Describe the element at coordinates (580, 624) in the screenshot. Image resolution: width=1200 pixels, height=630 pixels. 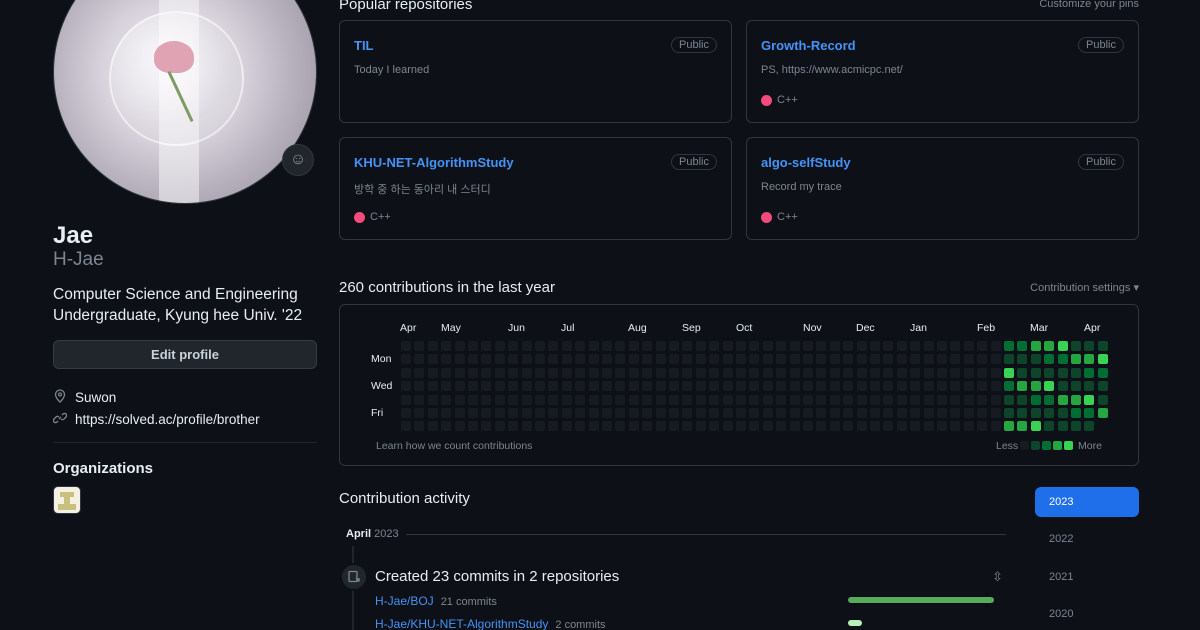
I see `commit-count-link: 2 commits` at that location.